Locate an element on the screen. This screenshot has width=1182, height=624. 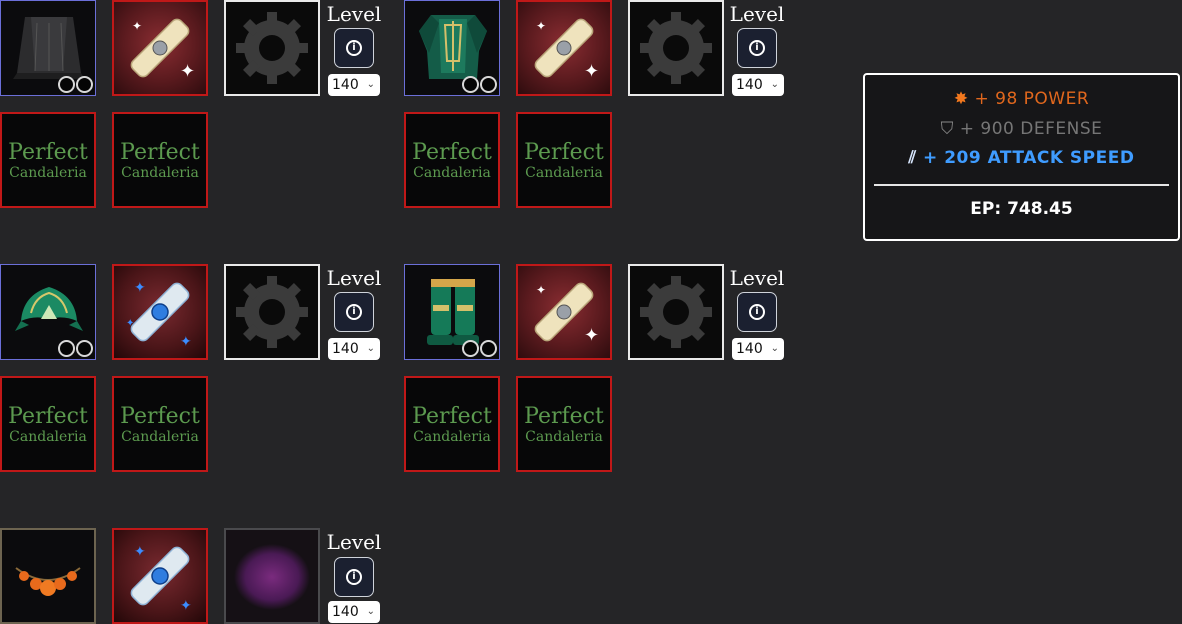
cape-slot is located at coordinates (48, 48).